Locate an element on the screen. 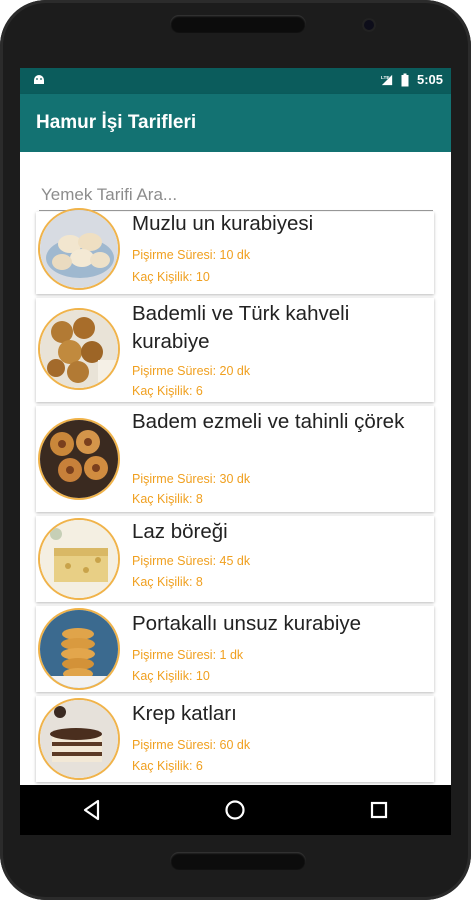 Image resolution: width=471 pixels, height=900 pixels. recipe-title: Badem ezmeli ve tahinli çörek is located at coordinates (268, 421).